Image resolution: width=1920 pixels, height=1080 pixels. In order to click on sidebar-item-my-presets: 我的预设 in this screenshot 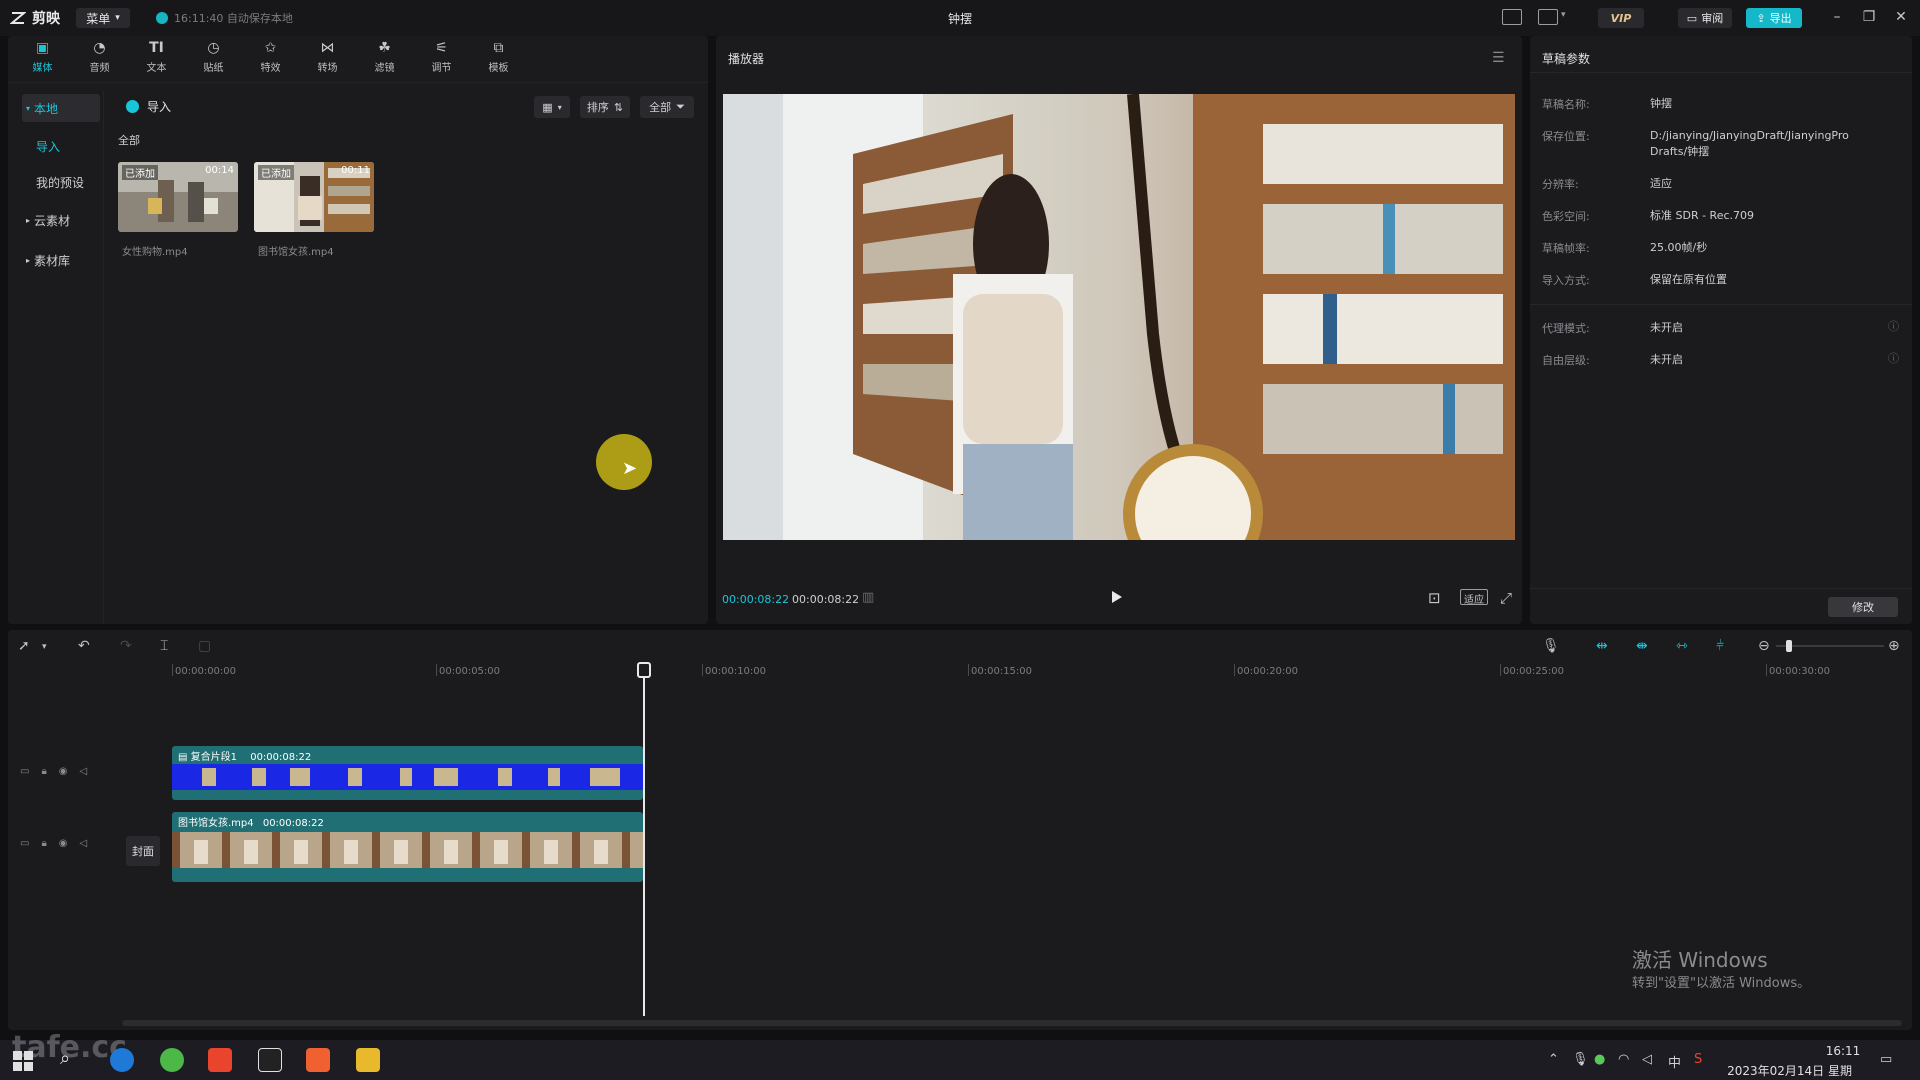, I will do `click(60, 182)`.